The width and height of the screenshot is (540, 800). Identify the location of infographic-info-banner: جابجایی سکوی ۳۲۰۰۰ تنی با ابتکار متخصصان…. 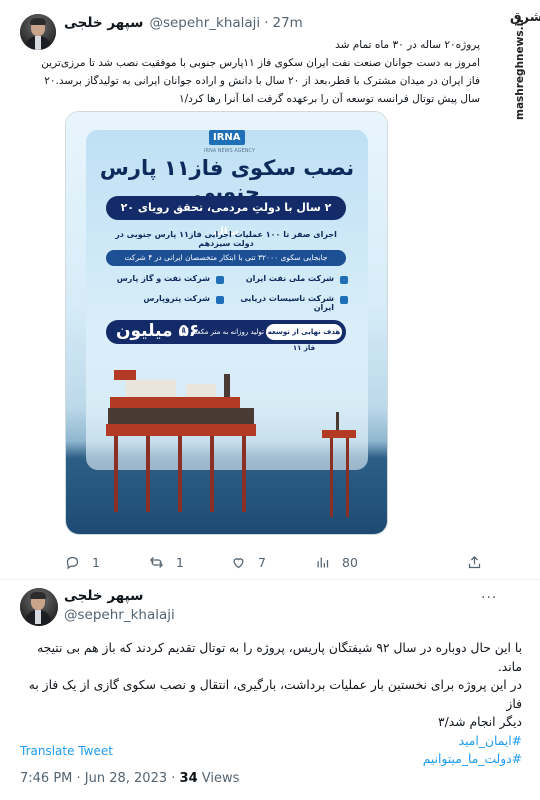
(226, 258).